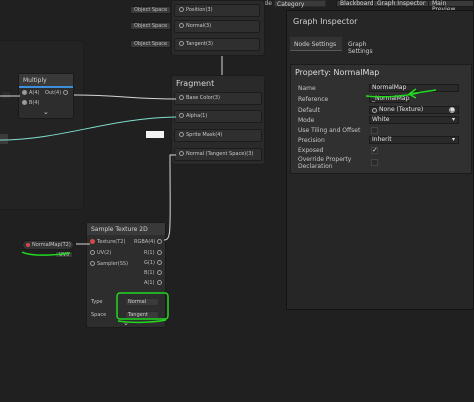 The width and height of the screenshot is (474, 402). What do you see at coordinates (414, 88) in the screenshot?
I see `name-field: NormalMap` at bounding box center [414, 88].